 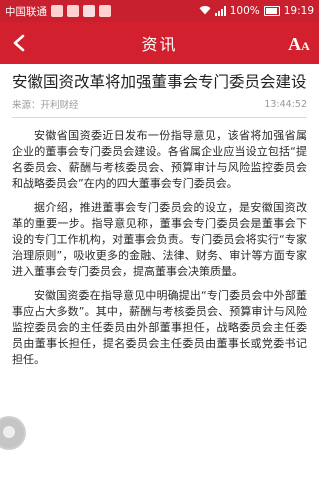 What do you see at coordinates (159, 107) in the screenshot?
I see `article-meta: 来源：开利财经 13:44:52` at bounding box center [159, 107].